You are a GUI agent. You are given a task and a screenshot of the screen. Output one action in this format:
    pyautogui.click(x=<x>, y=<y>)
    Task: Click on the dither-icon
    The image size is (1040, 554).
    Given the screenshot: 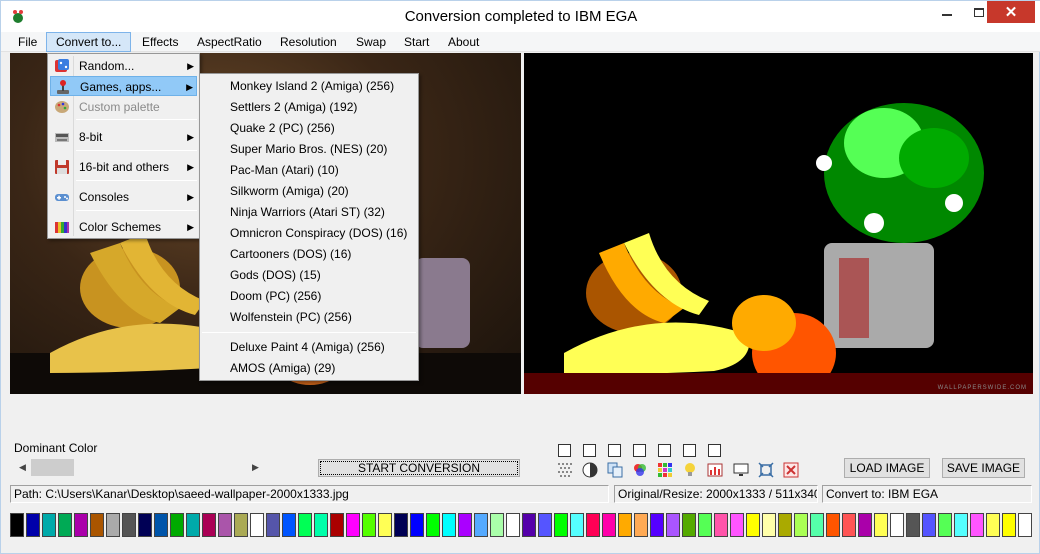 What is the action you would take?
    pyautogui.click(x=565, y=470)
    